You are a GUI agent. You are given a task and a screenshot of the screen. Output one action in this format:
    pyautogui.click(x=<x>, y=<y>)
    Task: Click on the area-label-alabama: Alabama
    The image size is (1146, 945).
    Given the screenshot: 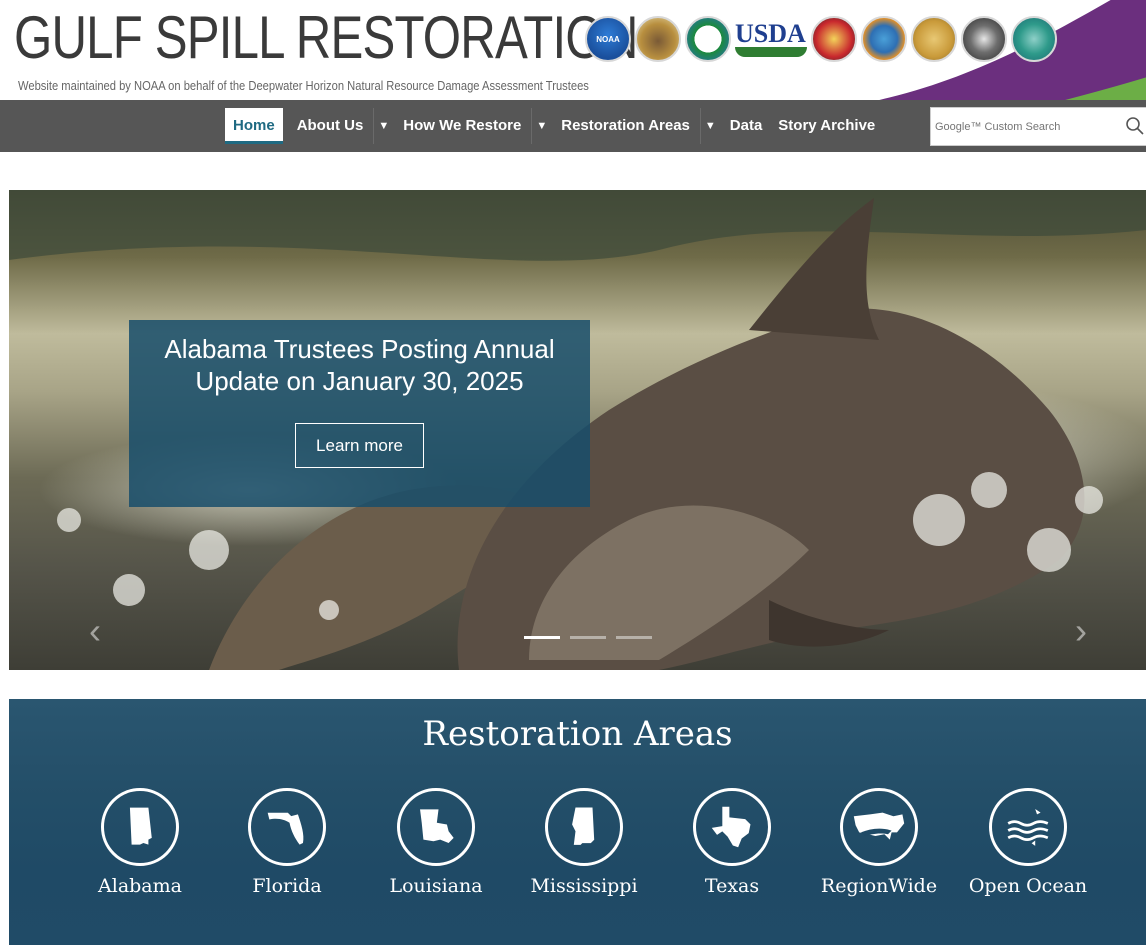 What is the action you would take?
    pyautogui.click(x=140, y=886)
    